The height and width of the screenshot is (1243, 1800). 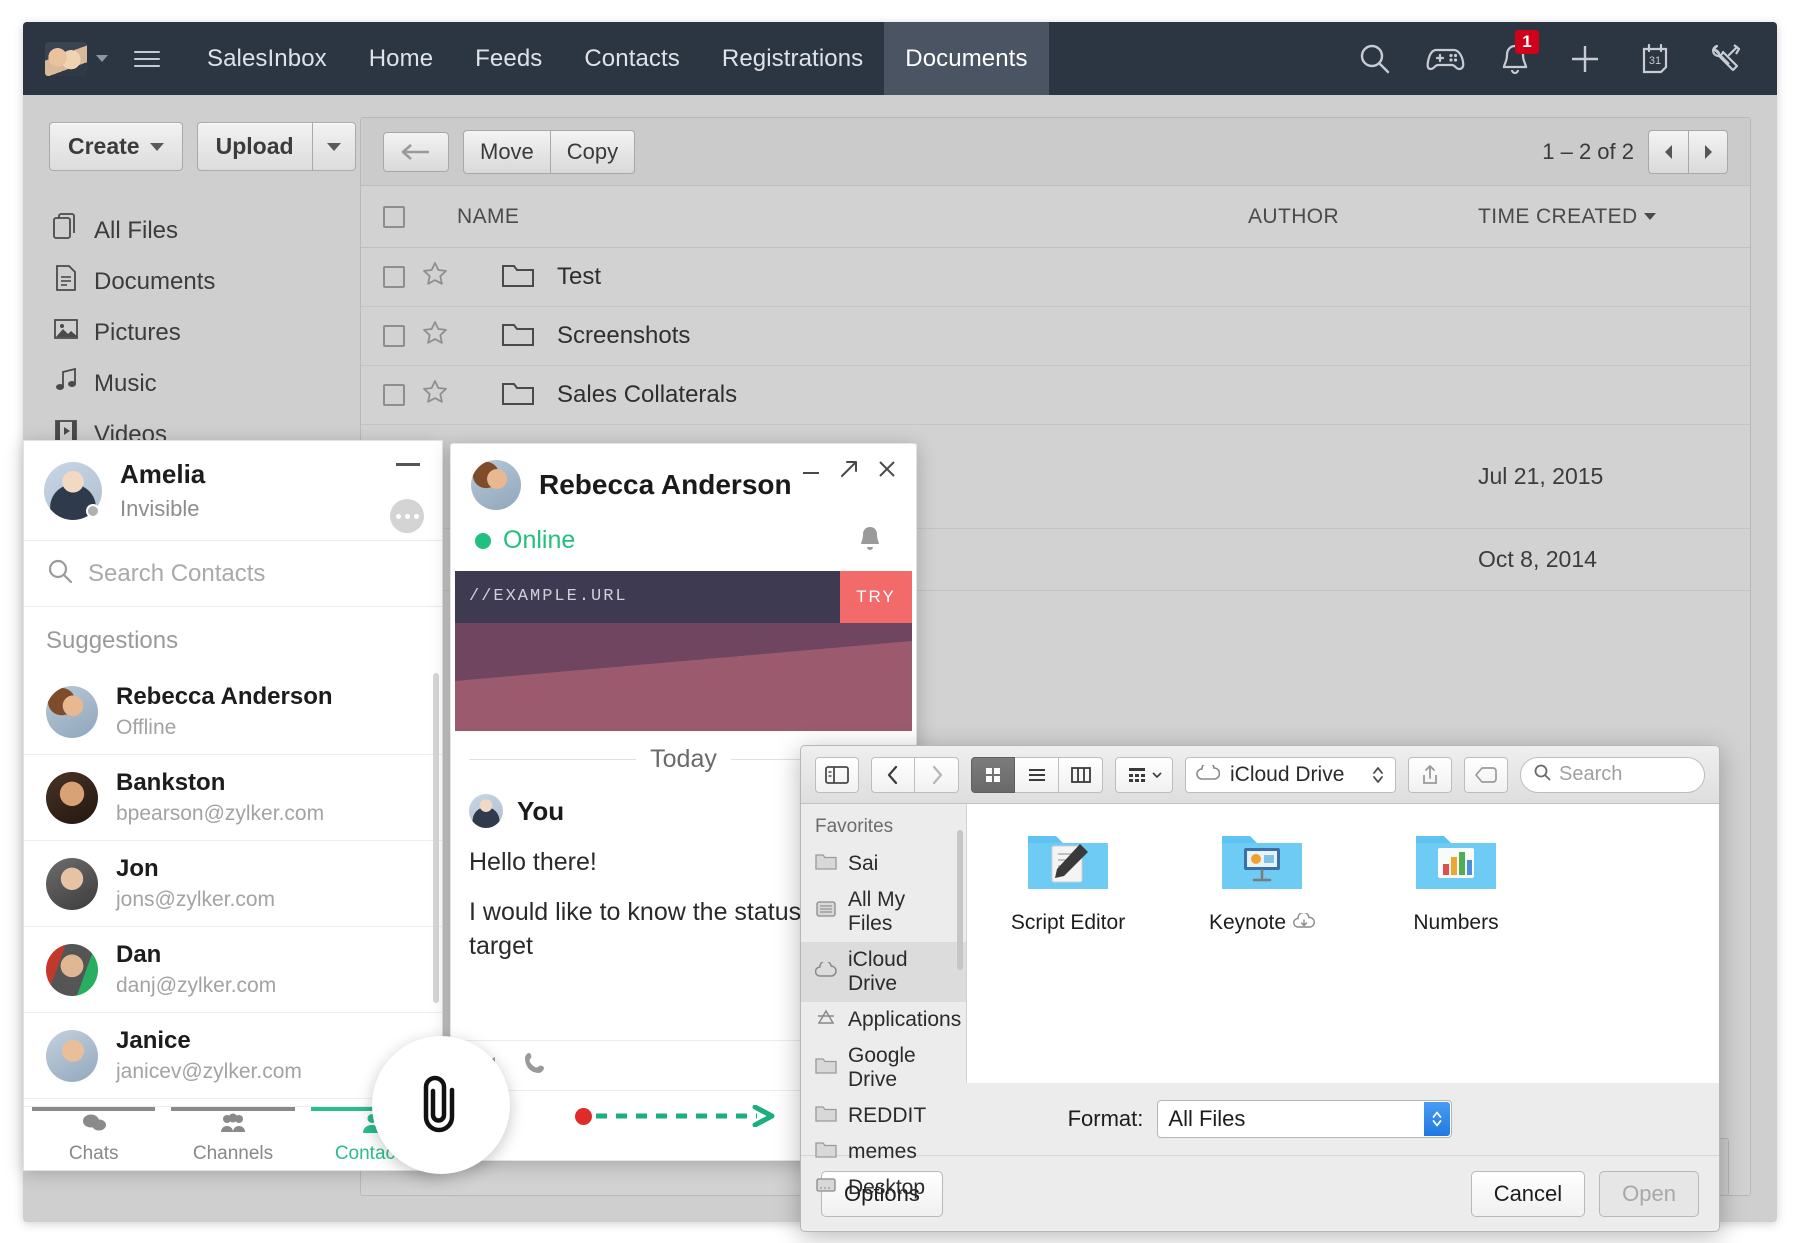 I want to click on open-button: Open, so click(x=1649, y=1193).